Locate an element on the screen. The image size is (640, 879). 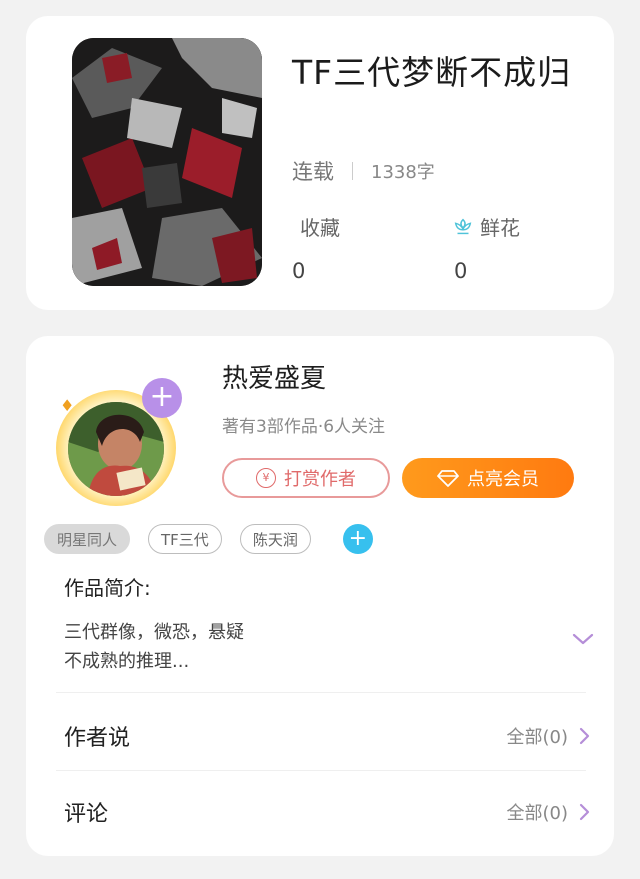
intro-heading: 作品简介: is located at coordinates (107, 588).